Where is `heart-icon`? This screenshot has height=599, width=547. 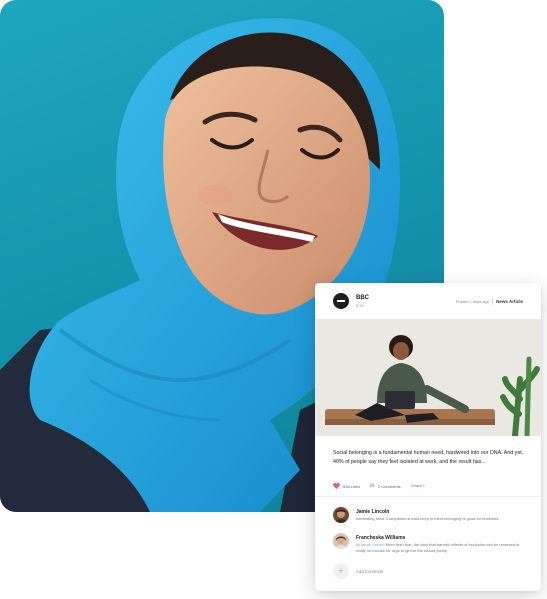
heart-icon is located at coordinates (336, 486).